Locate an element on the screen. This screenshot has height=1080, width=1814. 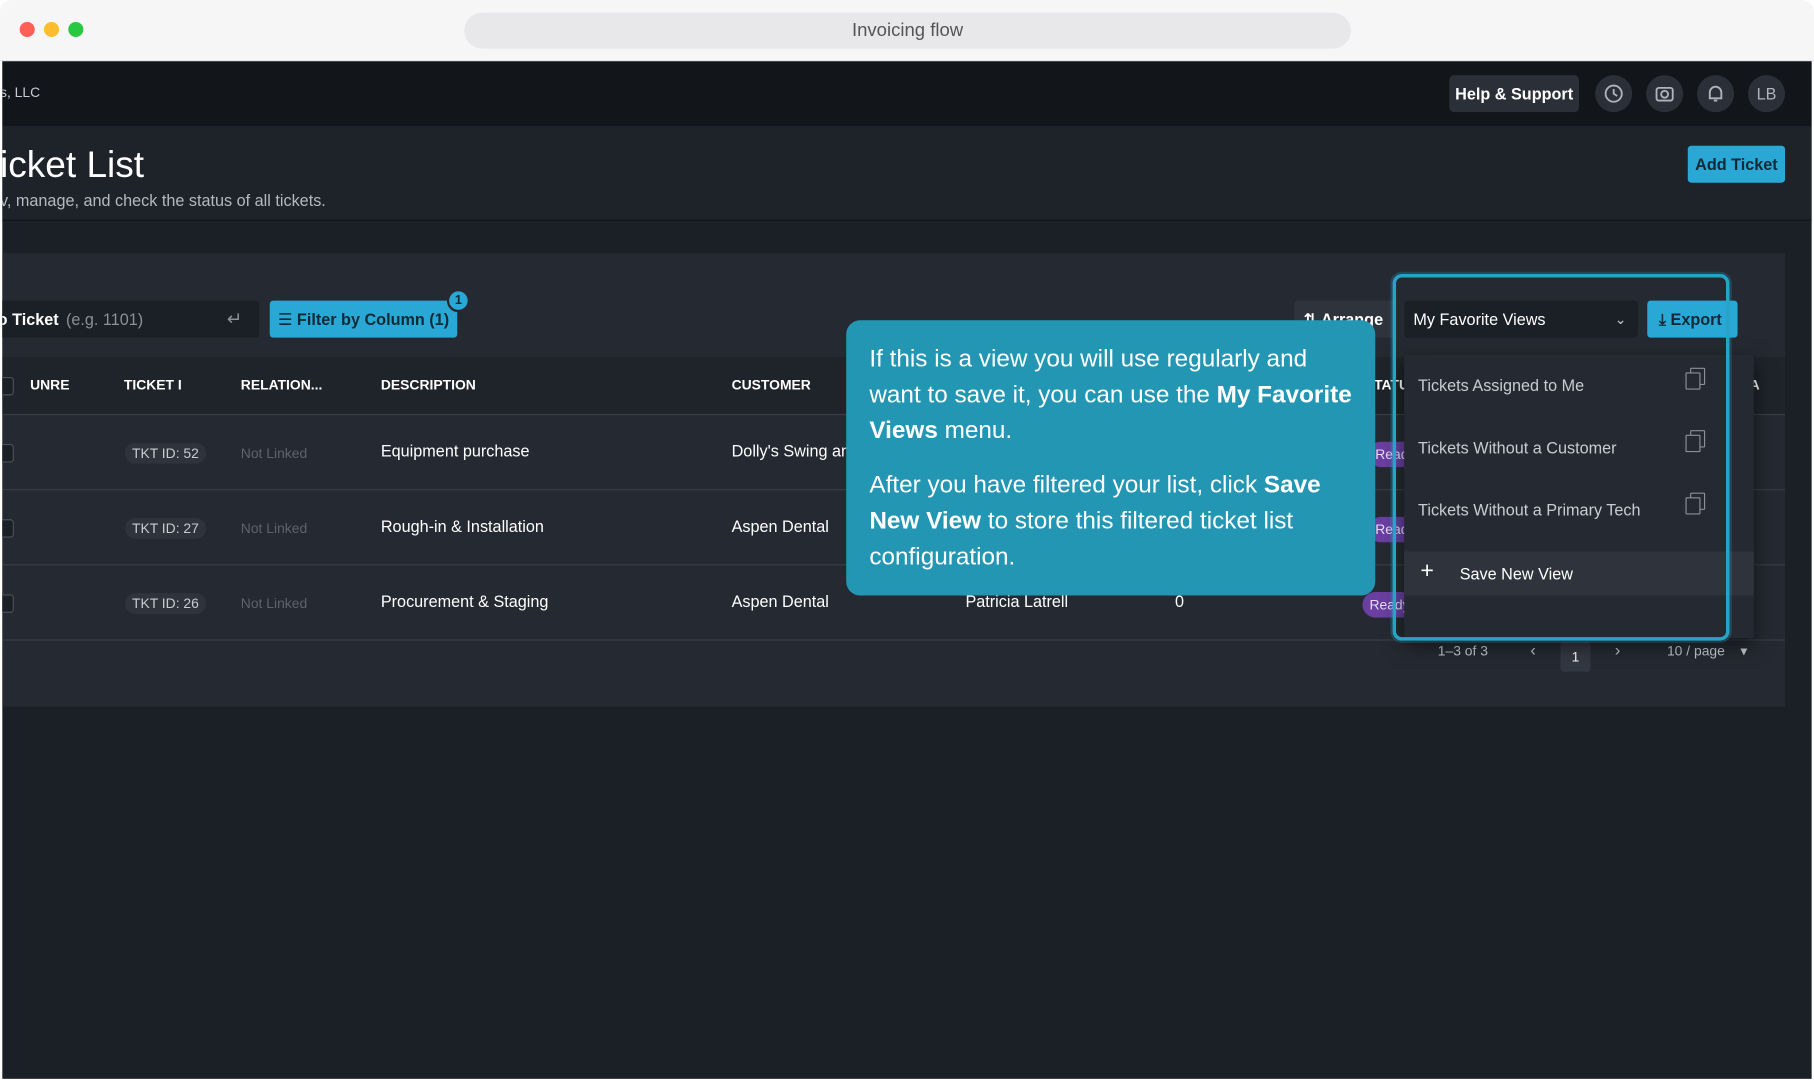
filter-icon: ☰ is located at coordinates (287, 319).